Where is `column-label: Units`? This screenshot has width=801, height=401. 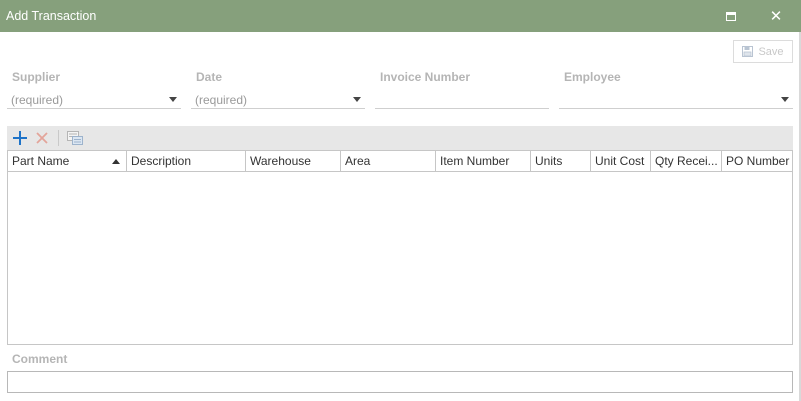
column-label: Units is located at coordinates (549, 161).